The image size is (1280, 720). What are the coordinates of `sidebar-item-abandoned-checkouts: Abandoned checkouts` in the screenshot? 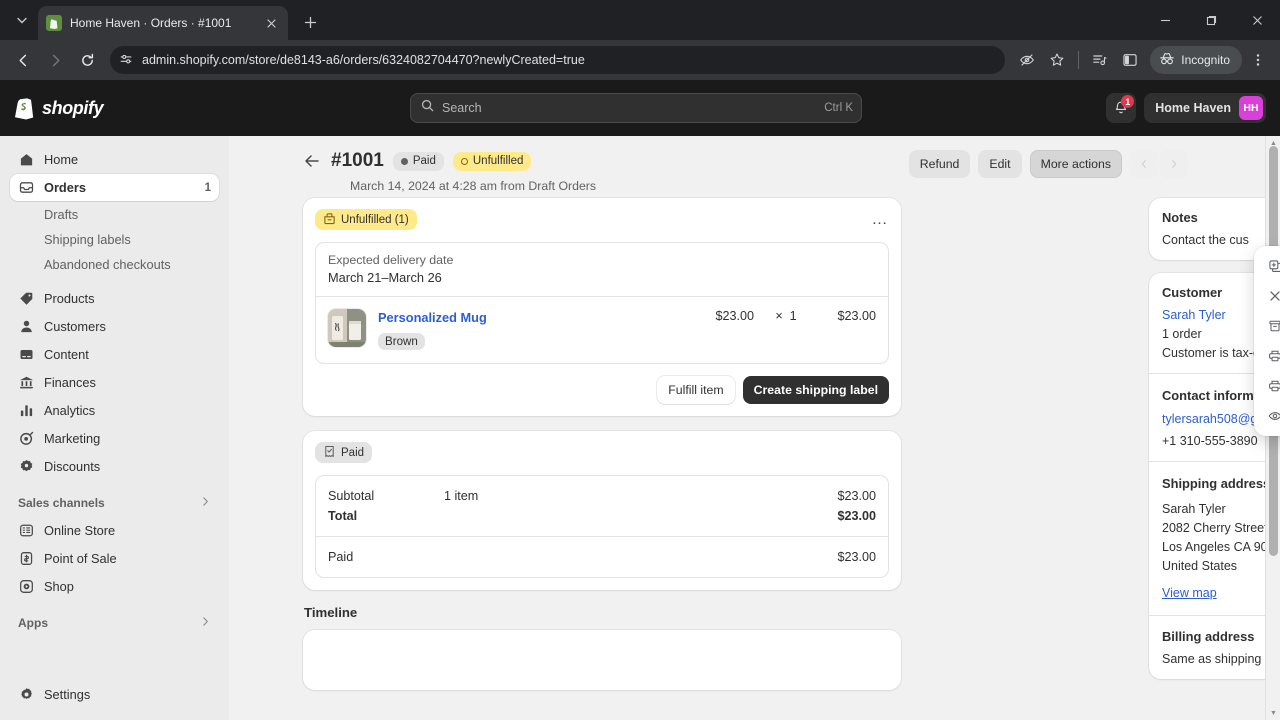 It's located at (114, 264).